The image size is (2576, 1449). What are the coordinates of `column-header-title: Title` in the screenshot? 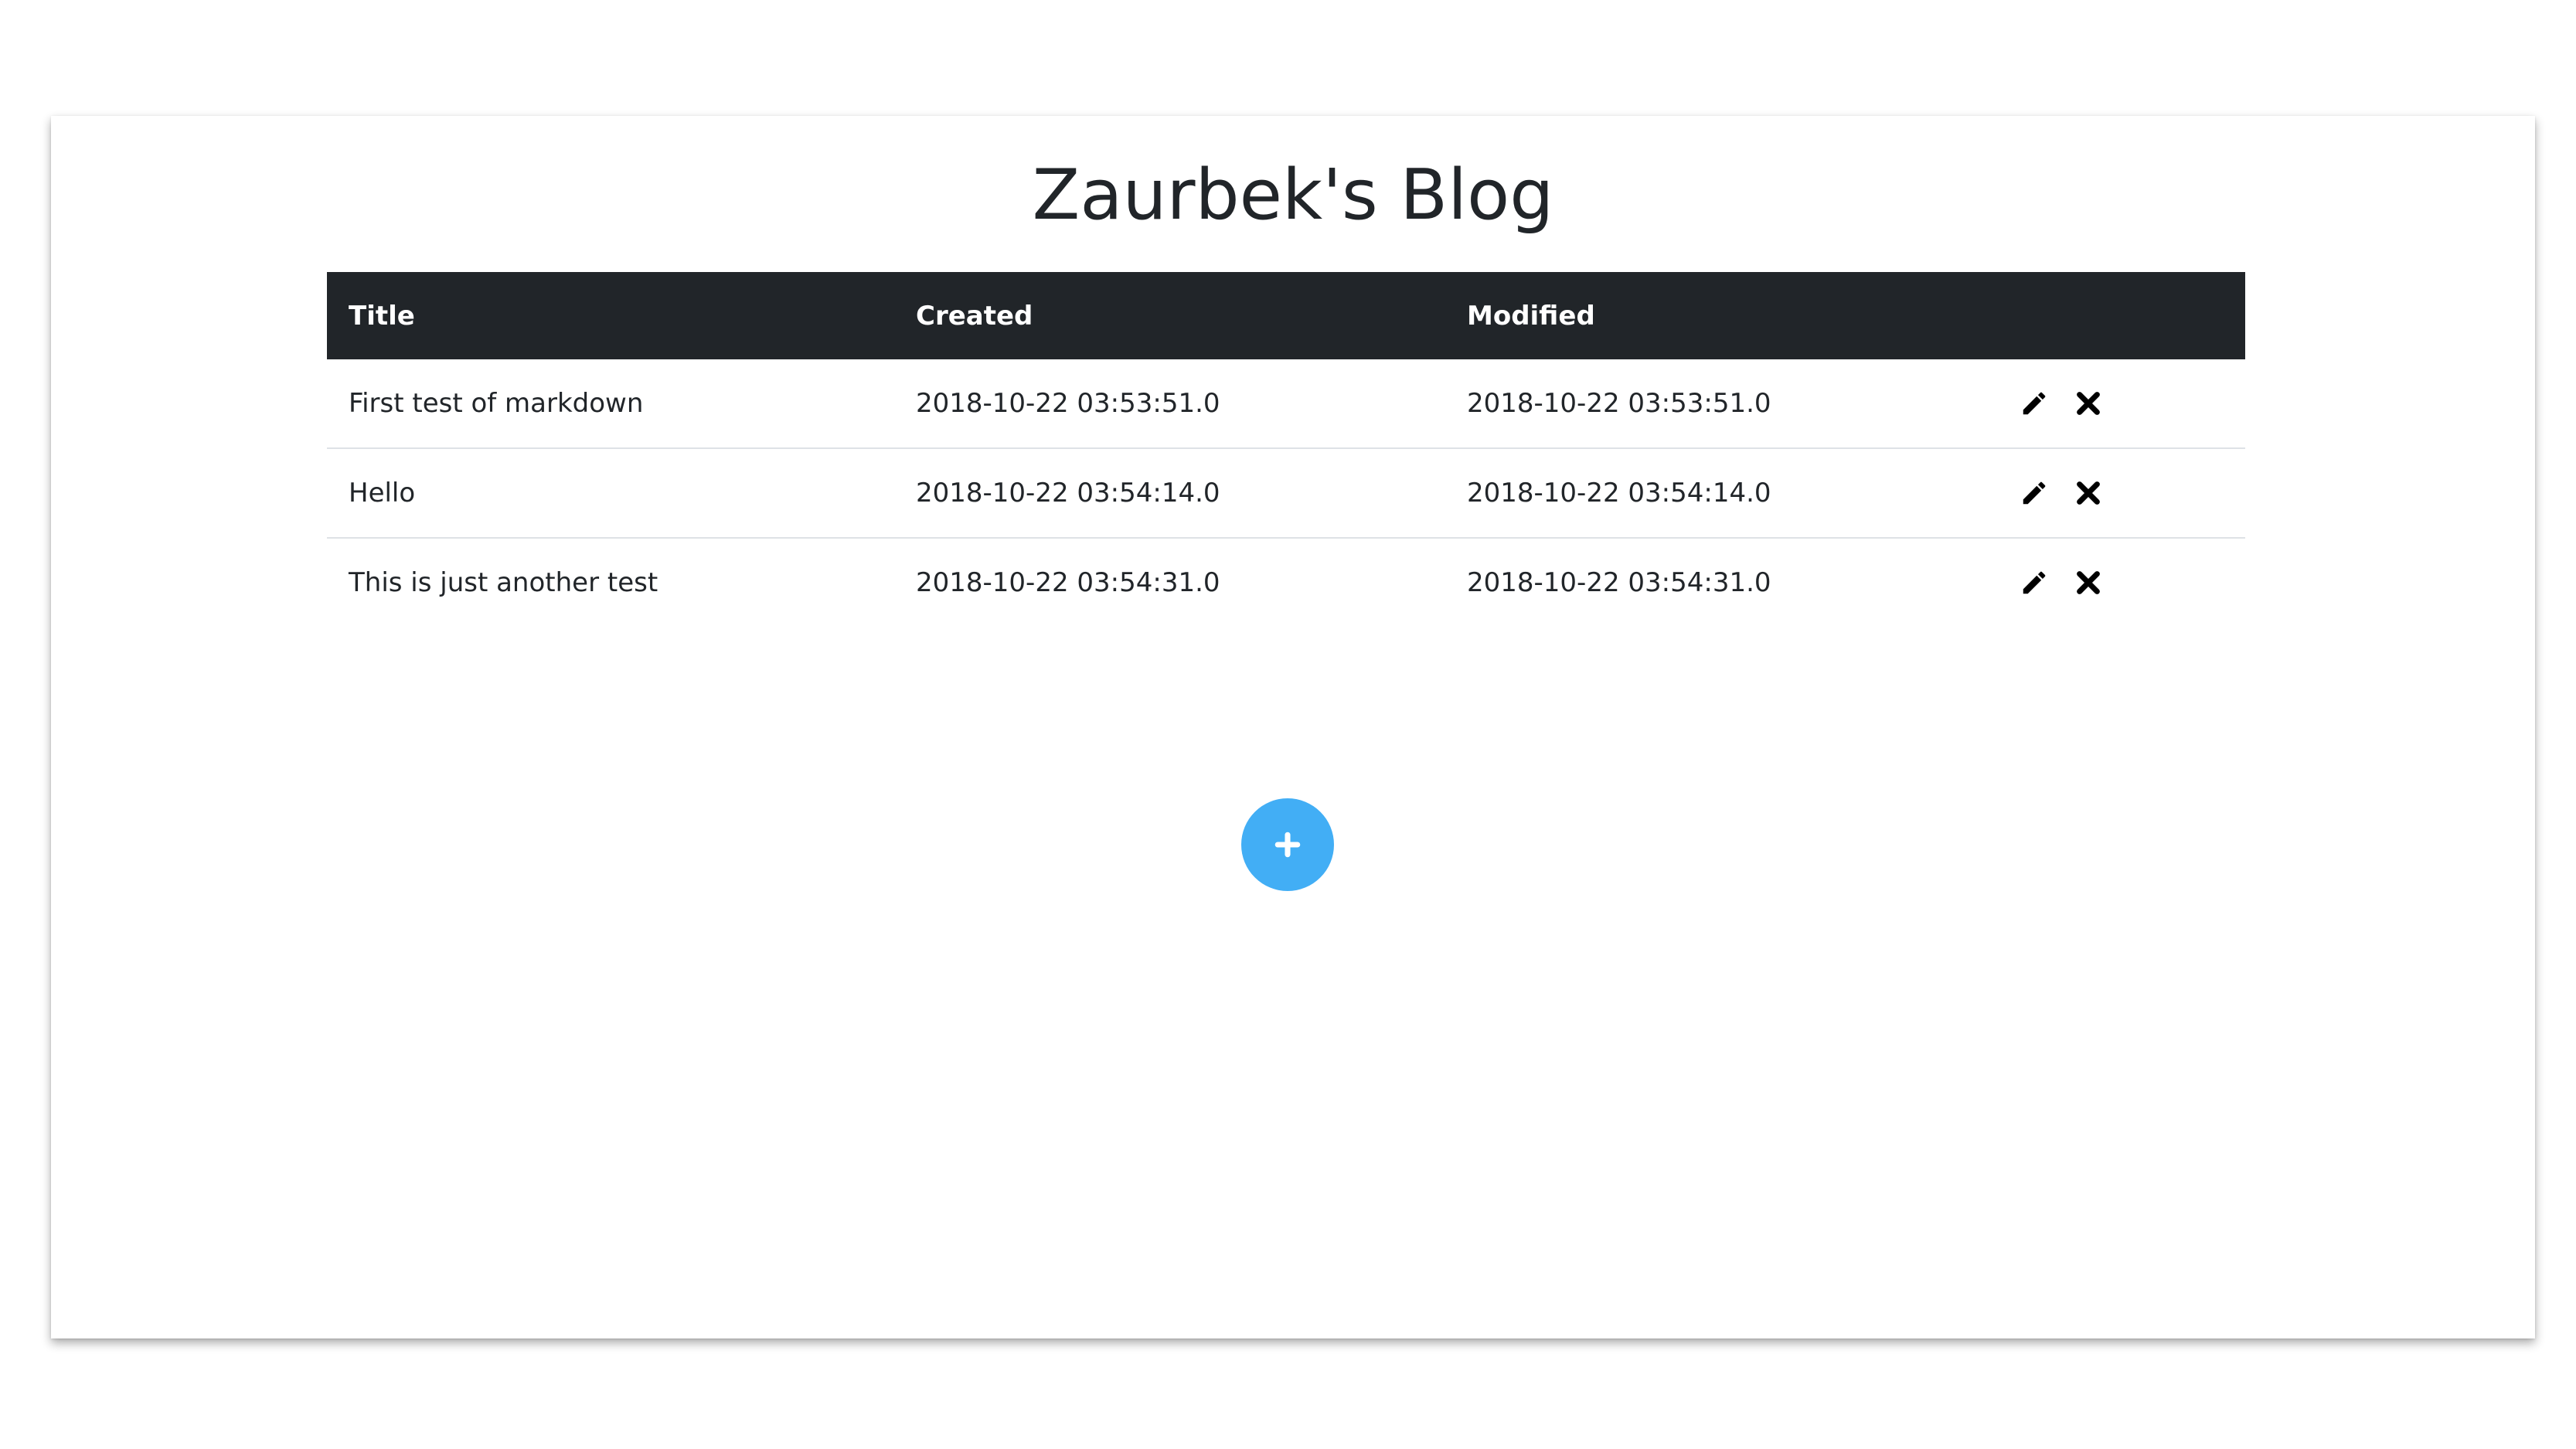 It's located at (610, 316).